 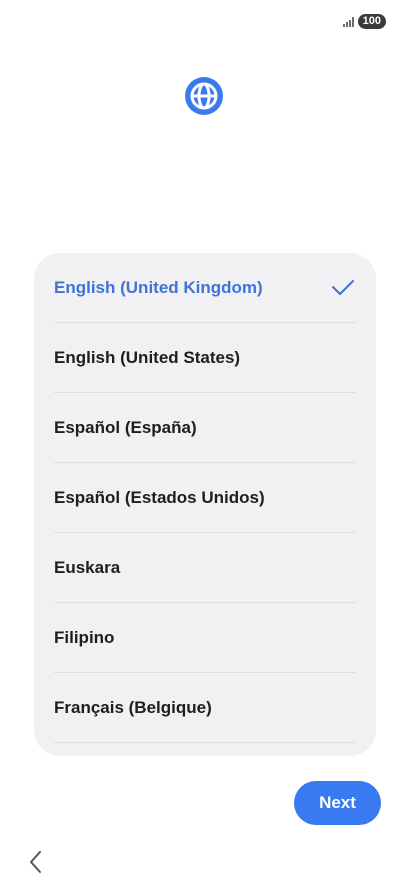 What do you see at coordinates (36, 862) in the screenshot?
I see `chevron-left-icon` at bounding box center [36, 862].